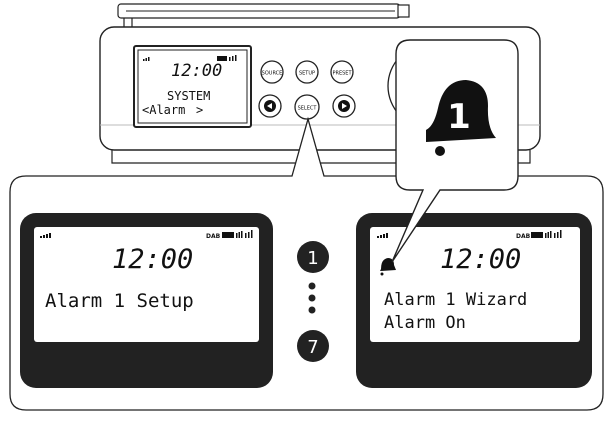  I want to click on alarm-number: 1, so click(459, 117).